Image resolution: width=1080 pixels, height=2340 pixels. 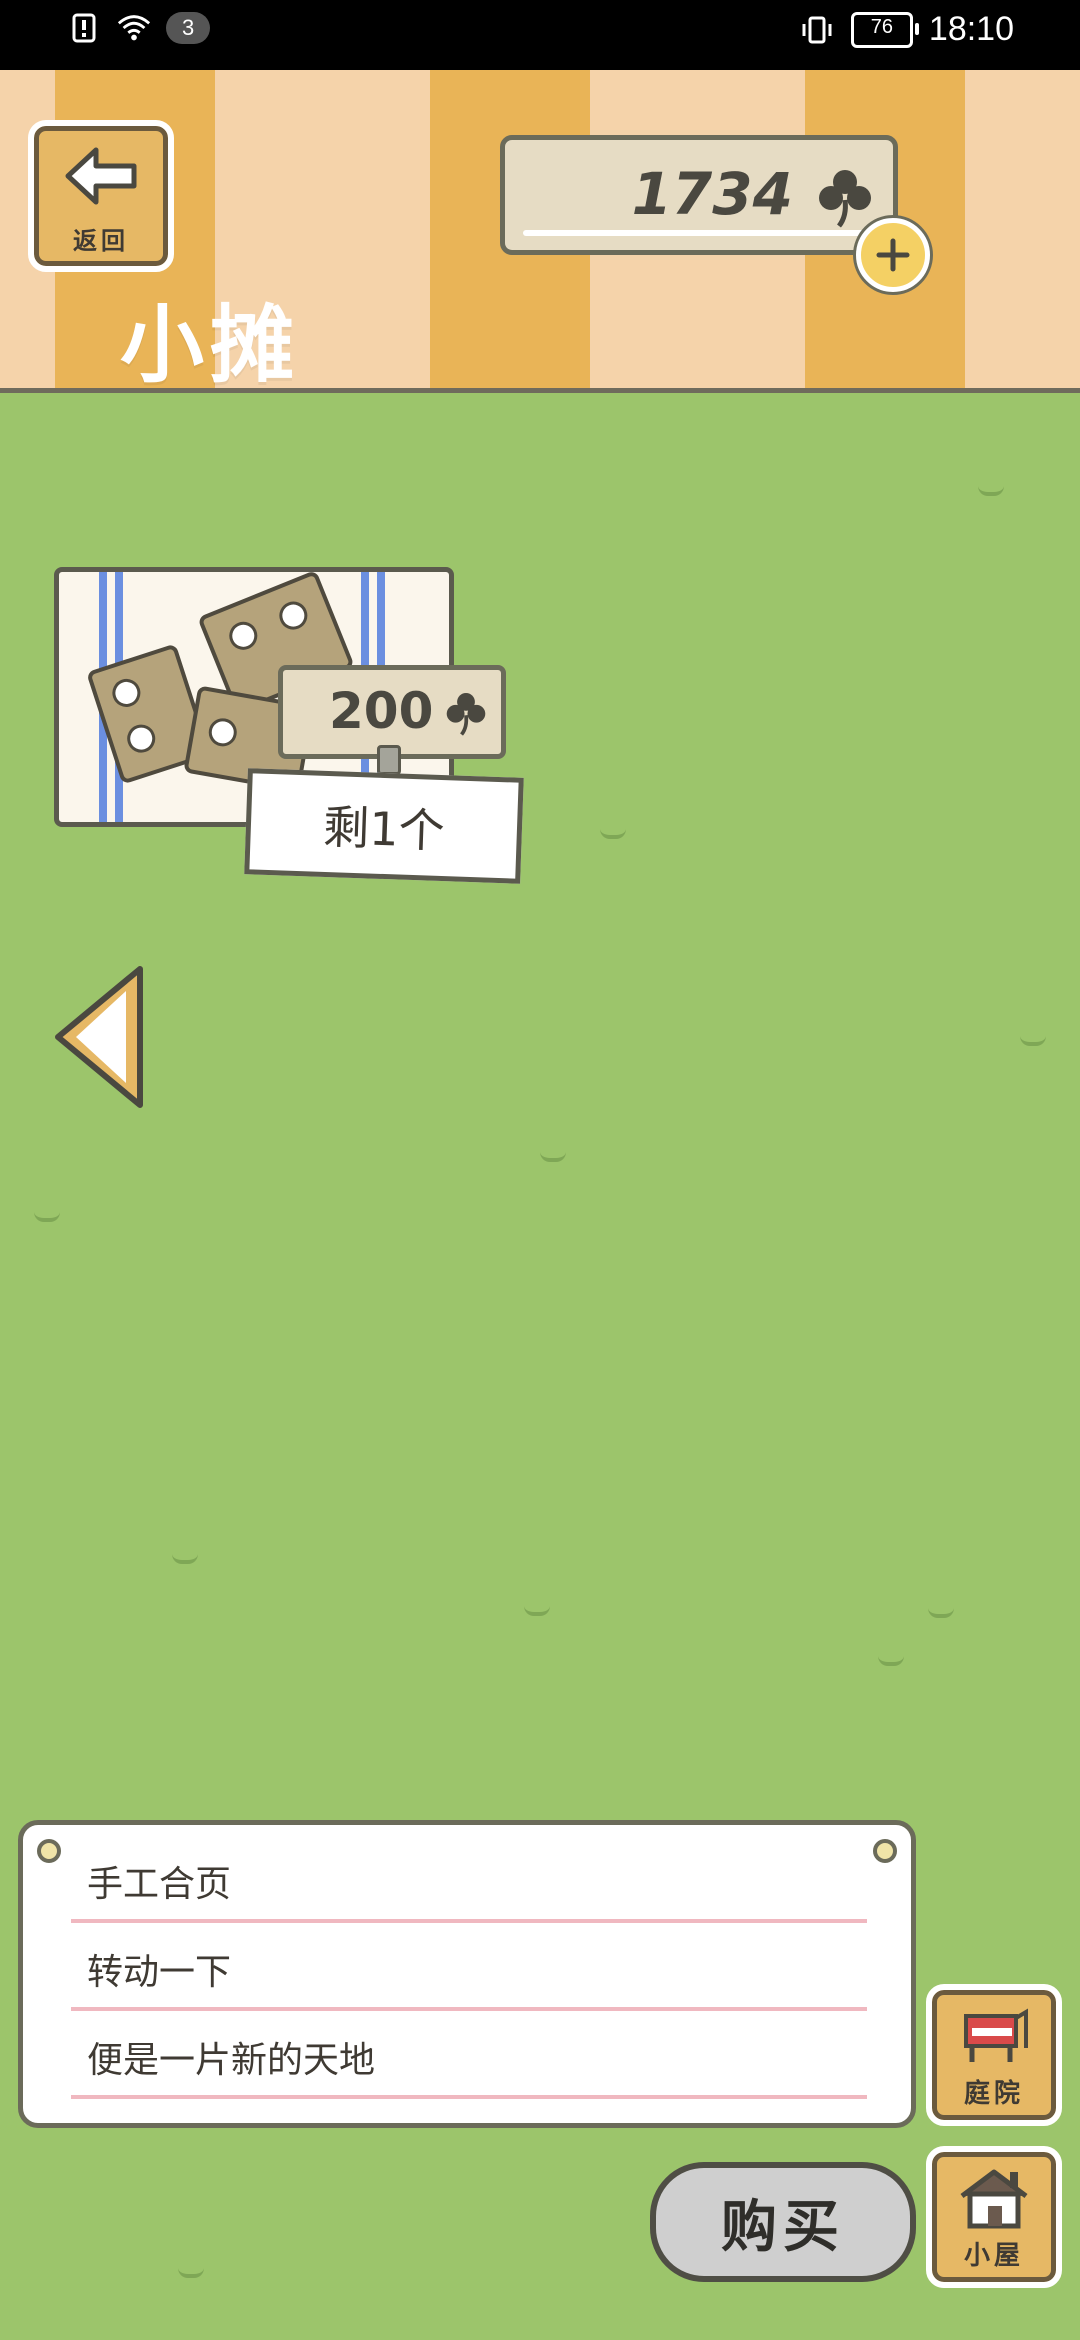 What do you see at coordinates (993, 2256) in the screenshot?
I see `house-label: 小屋` at bounding box center [993, 2256].